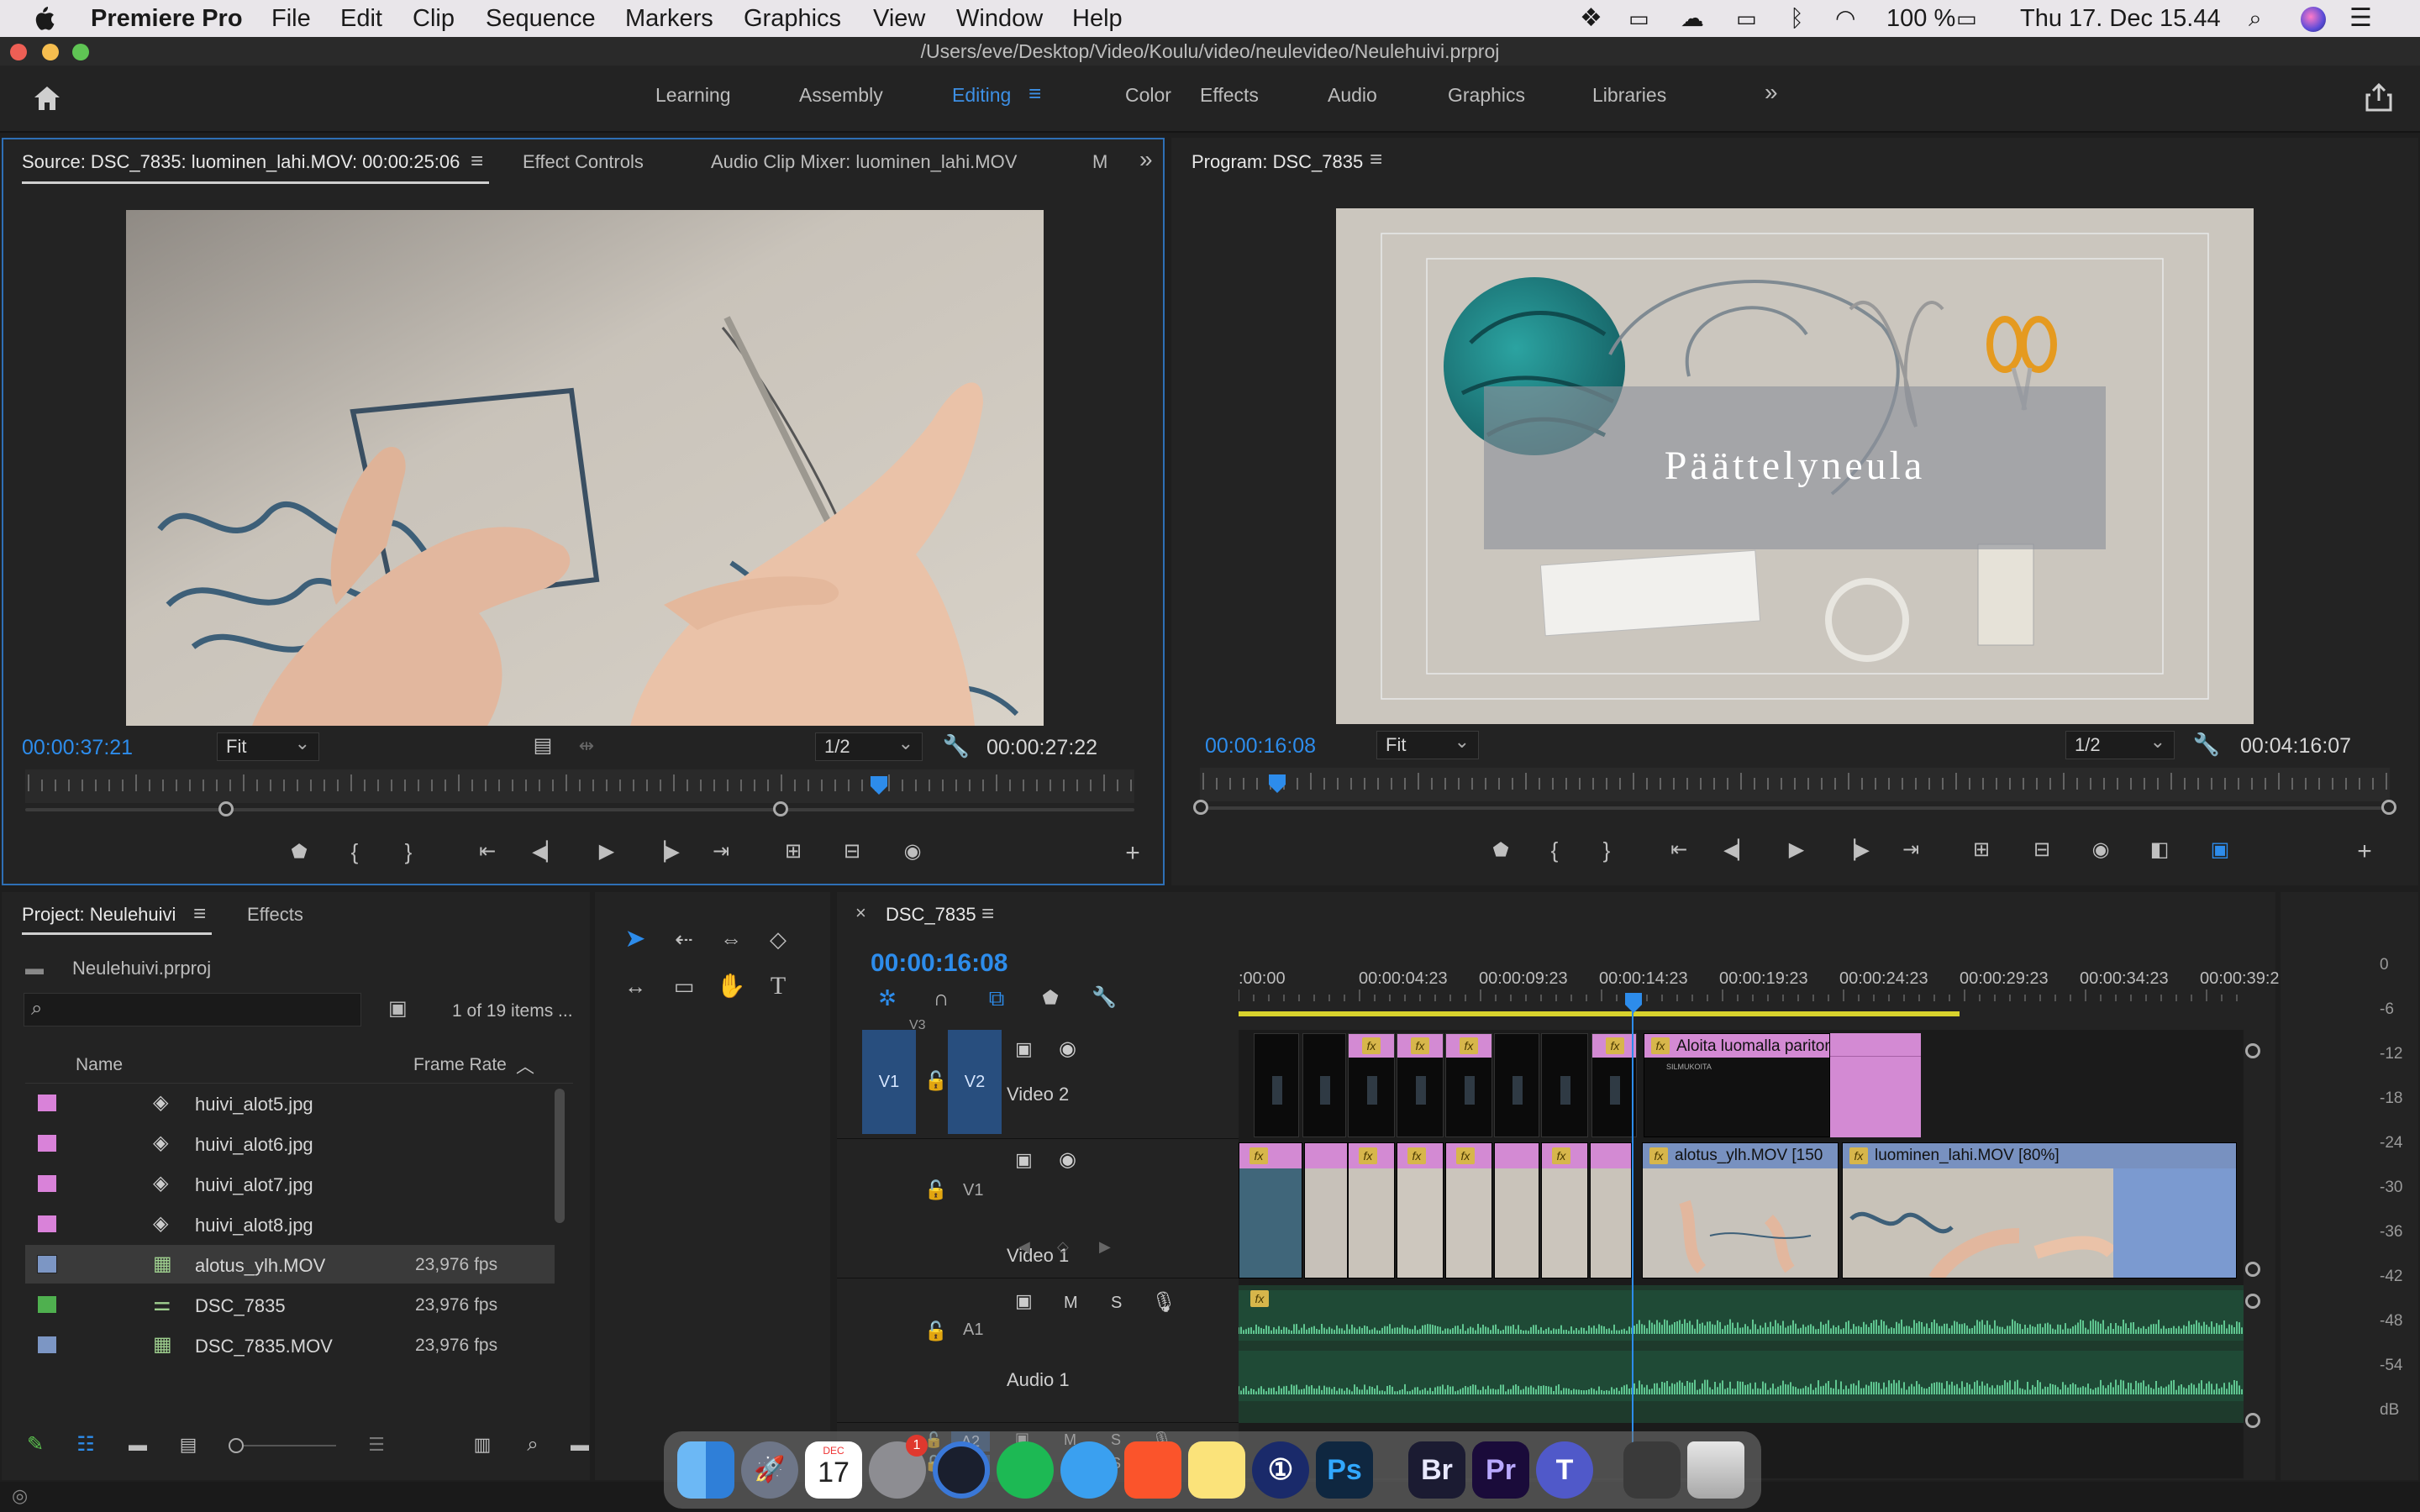 This screenshot has width=2420, height=1512. I want to click on selection-tool-icon: ➤, so click(635, 939).